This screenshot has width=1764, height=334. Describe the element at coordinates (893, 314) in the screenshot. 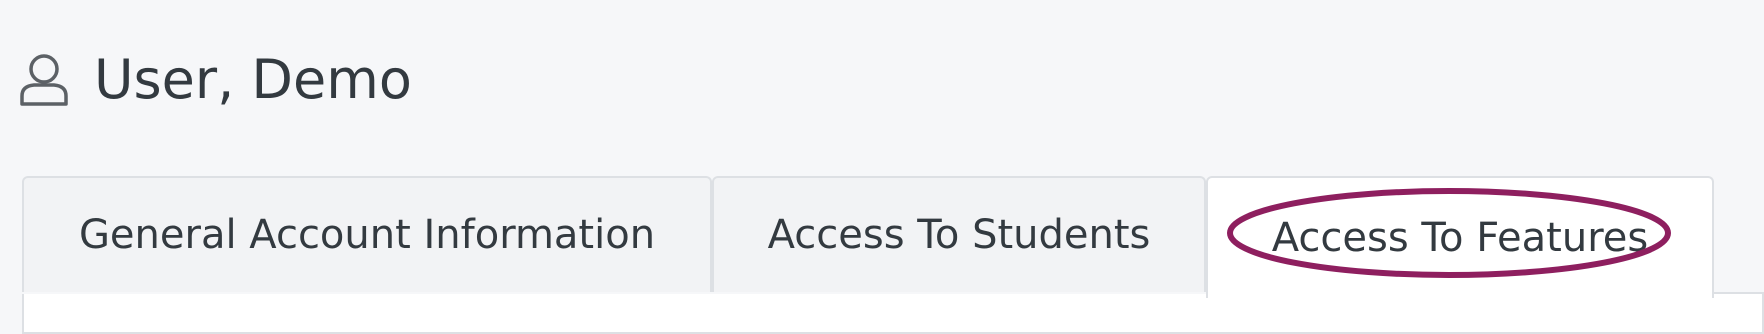

I see `content-panel` at that location.